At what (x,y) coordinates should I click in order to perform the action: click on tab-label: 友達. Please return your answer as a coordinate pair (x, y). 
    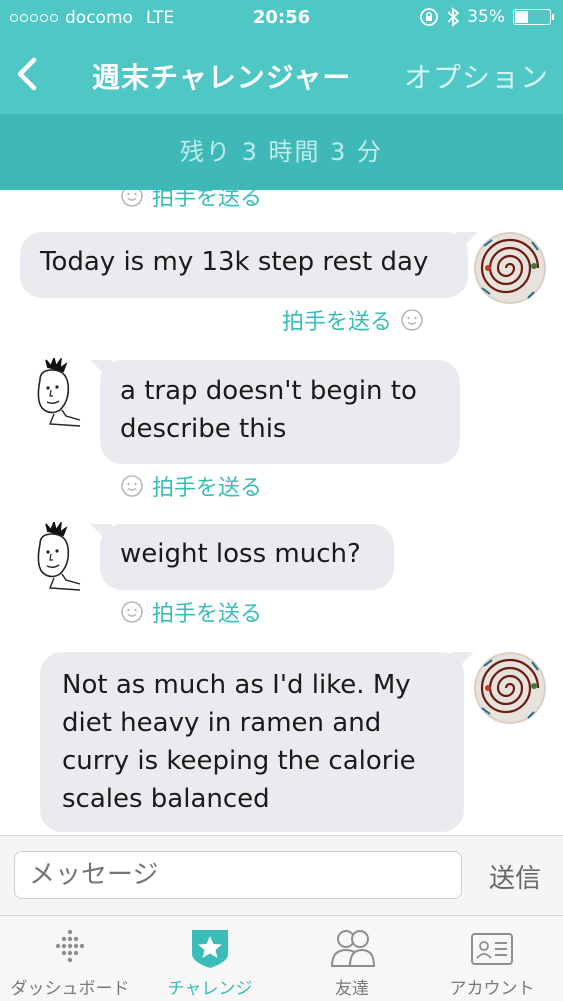
    Looking at the image, I should click on (352, 989).